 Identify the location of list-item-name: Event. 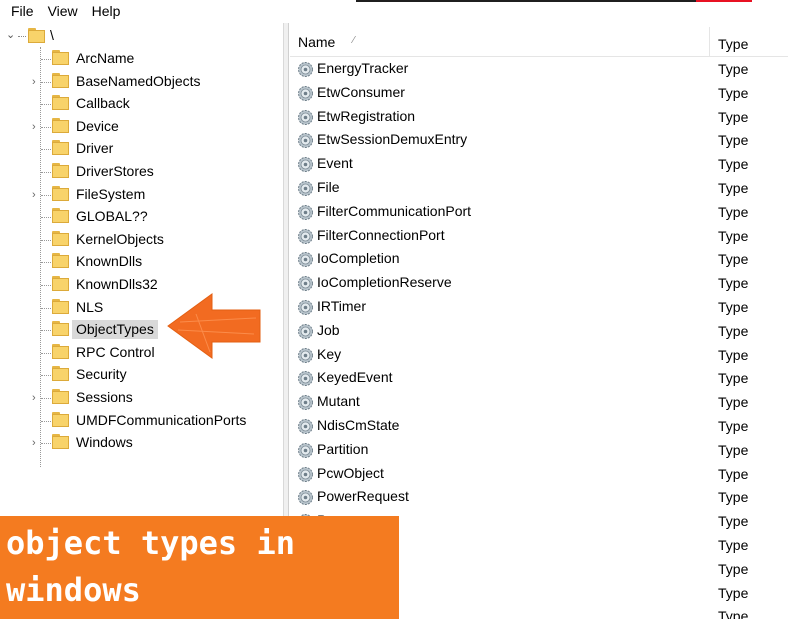
(335, 163).